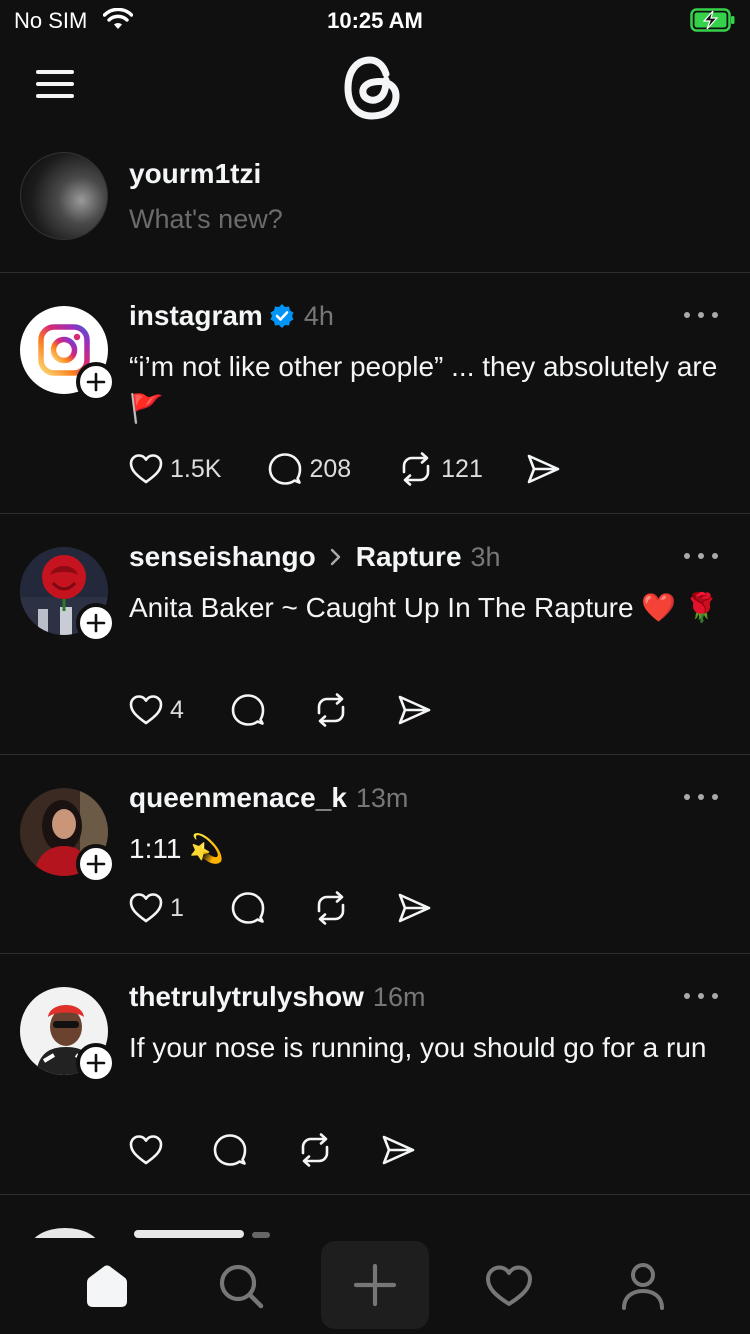 This screenshot has height=1334, width=750. What do you see at coordinates (330, 468) in the screenshot?
I see `reply-count: 208` at bounding box center [330, 468].